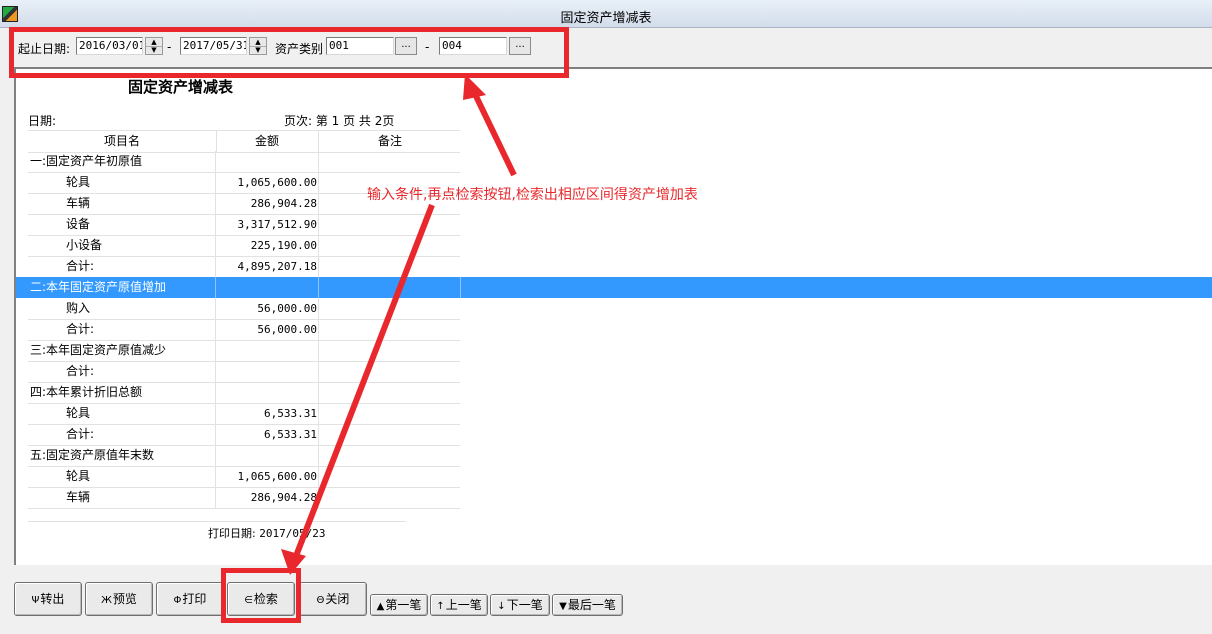 The height and width of the screenshot is (634, 1212). Describe the element at coordinates (122, 224) in the screenshot. I see `cell-item-name: 设备` at that location.